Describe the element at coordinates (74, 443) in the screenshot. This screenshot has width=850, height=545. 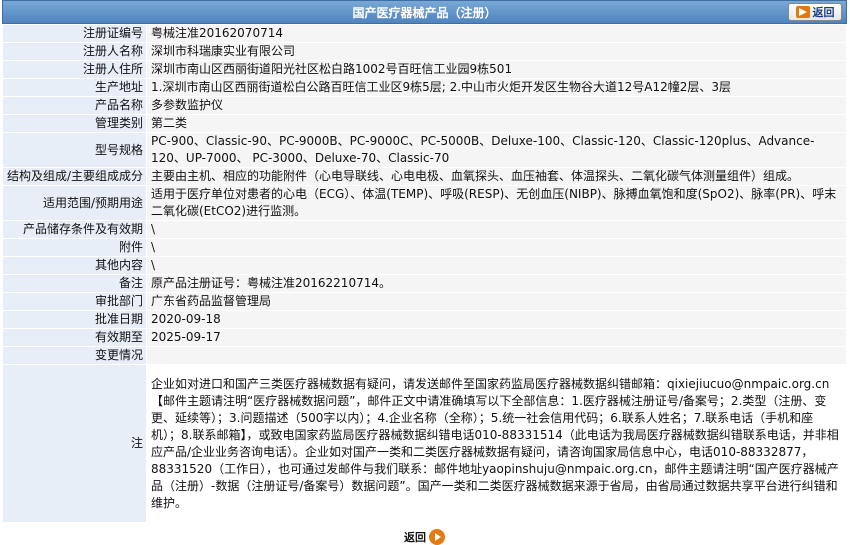
I see `note-key: 注` at that location.